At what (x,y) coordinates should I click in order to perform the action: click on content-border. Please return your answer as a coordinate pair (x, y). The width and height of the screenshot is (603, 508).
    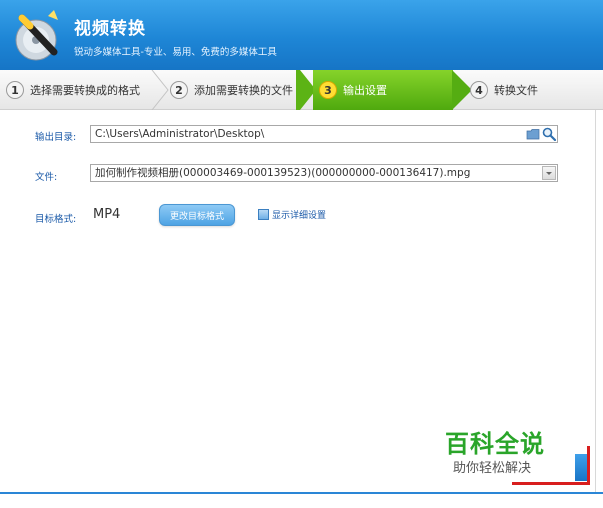
    Looking at the image, I should click on (595, 301).